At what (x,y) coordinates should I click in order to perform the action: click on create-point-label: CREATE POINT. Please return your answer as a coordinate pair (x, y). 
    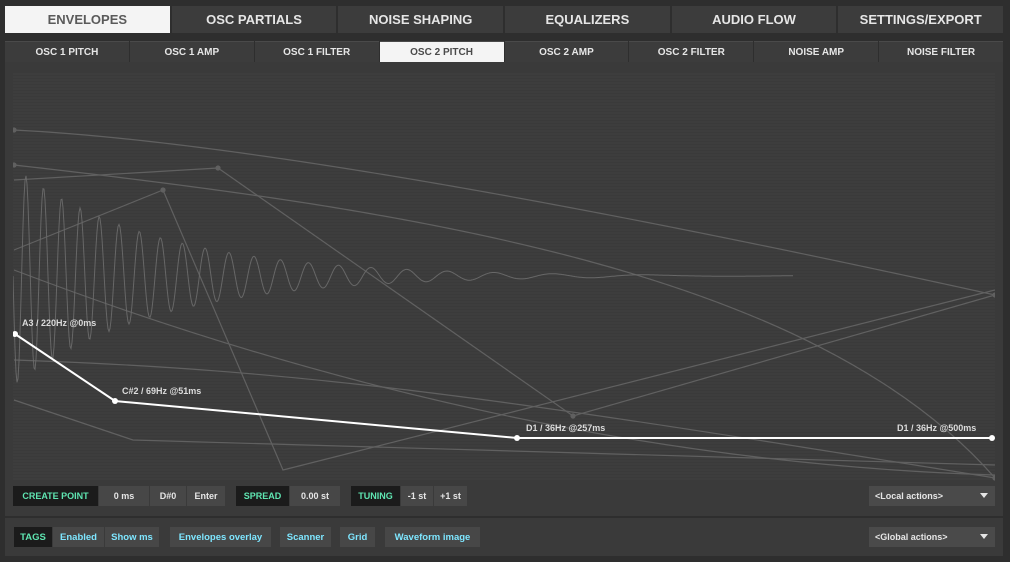
    Looking at the image, I should click on (55, 496).